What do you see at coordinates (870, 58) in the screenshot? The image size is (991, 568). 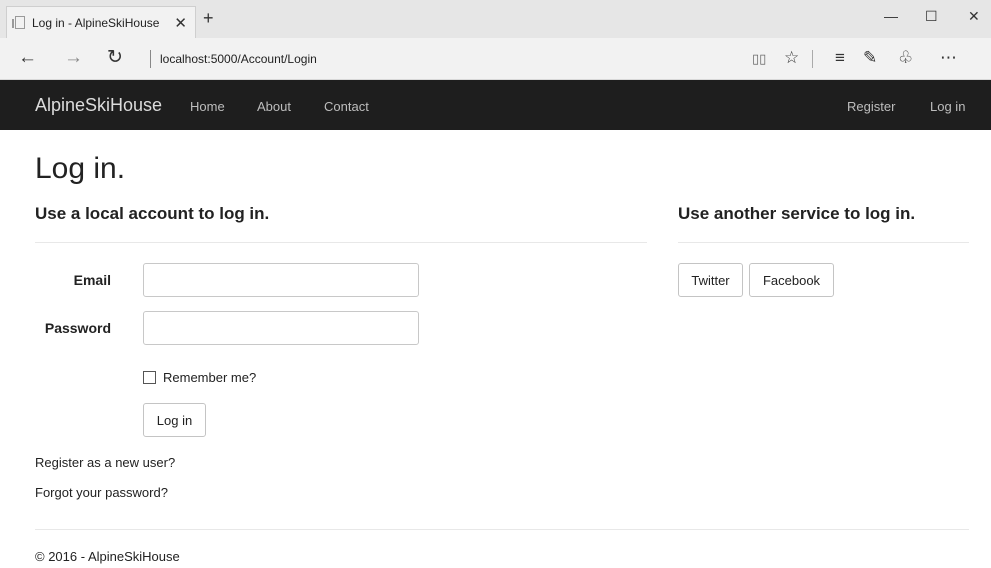 I see `web-note-icon: ✎` at bounding box center [870, 58].